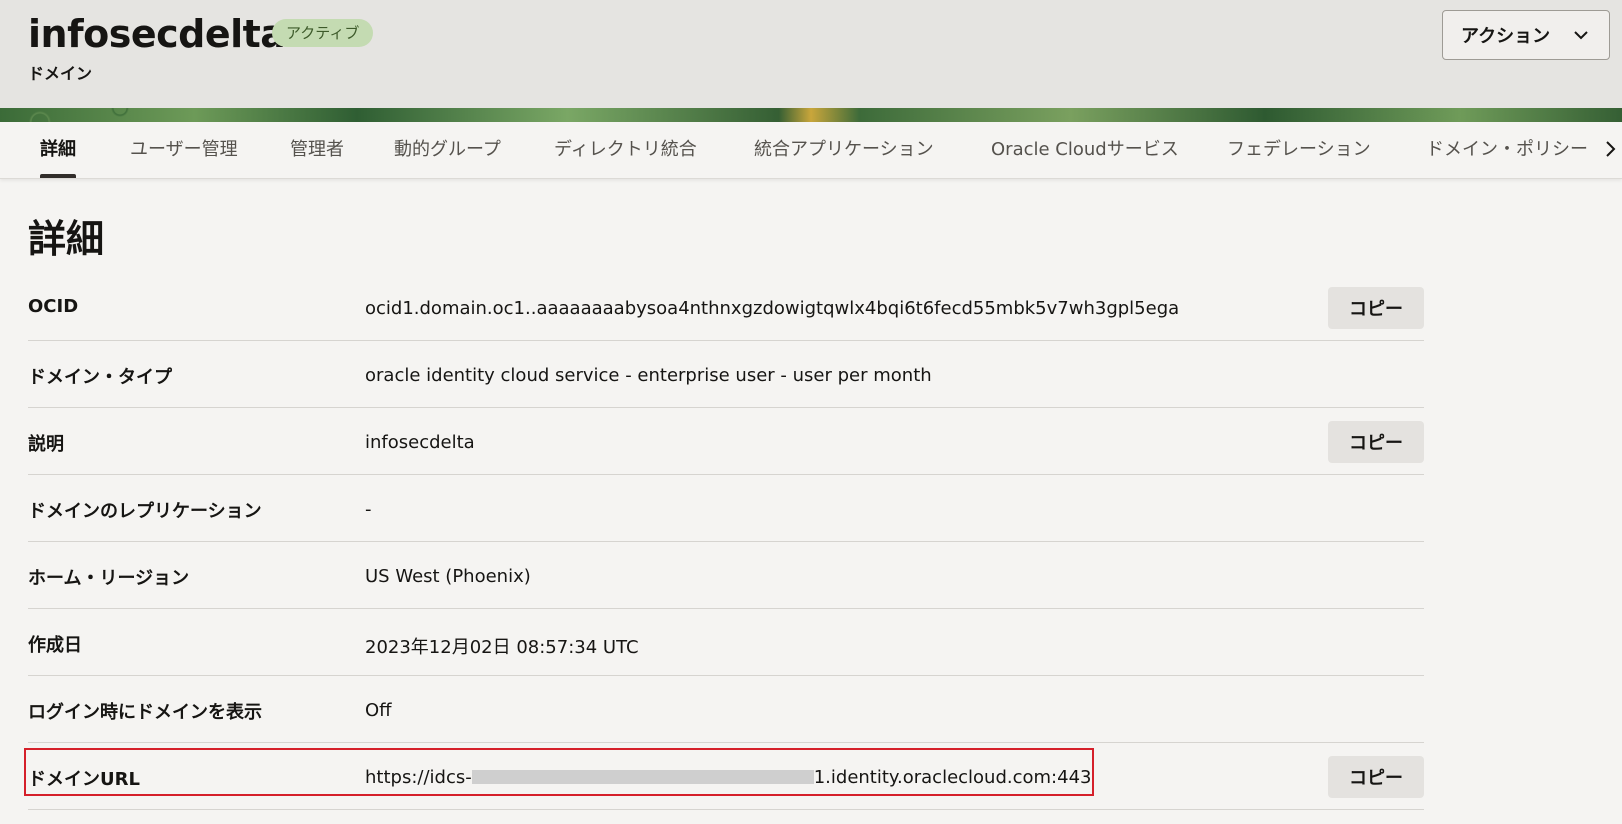 Image resolution: width=1622 pixels, height=824 pixels. What do you see at coordinates (726, 642) in the screenshot?
I see `detail-row-created: 作成日 2023年12月02日 08:57:34 UTC` at bounding box center [726, 642].